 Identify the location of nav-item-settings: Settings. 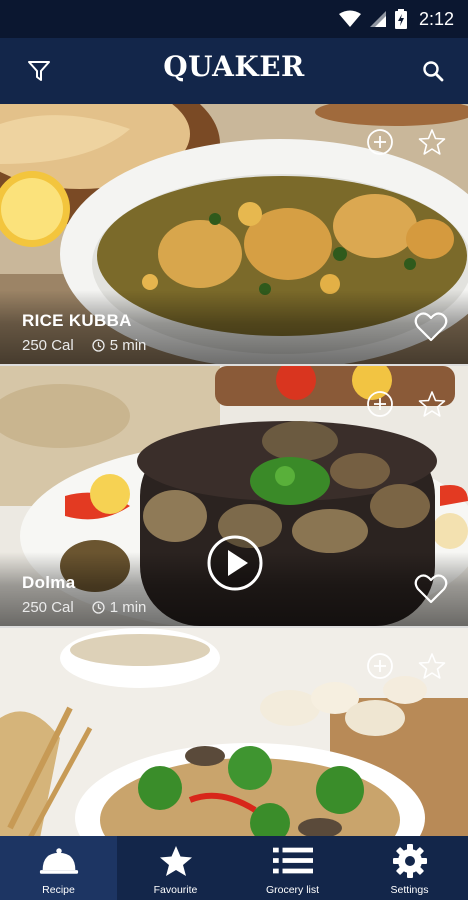
(409, 868).